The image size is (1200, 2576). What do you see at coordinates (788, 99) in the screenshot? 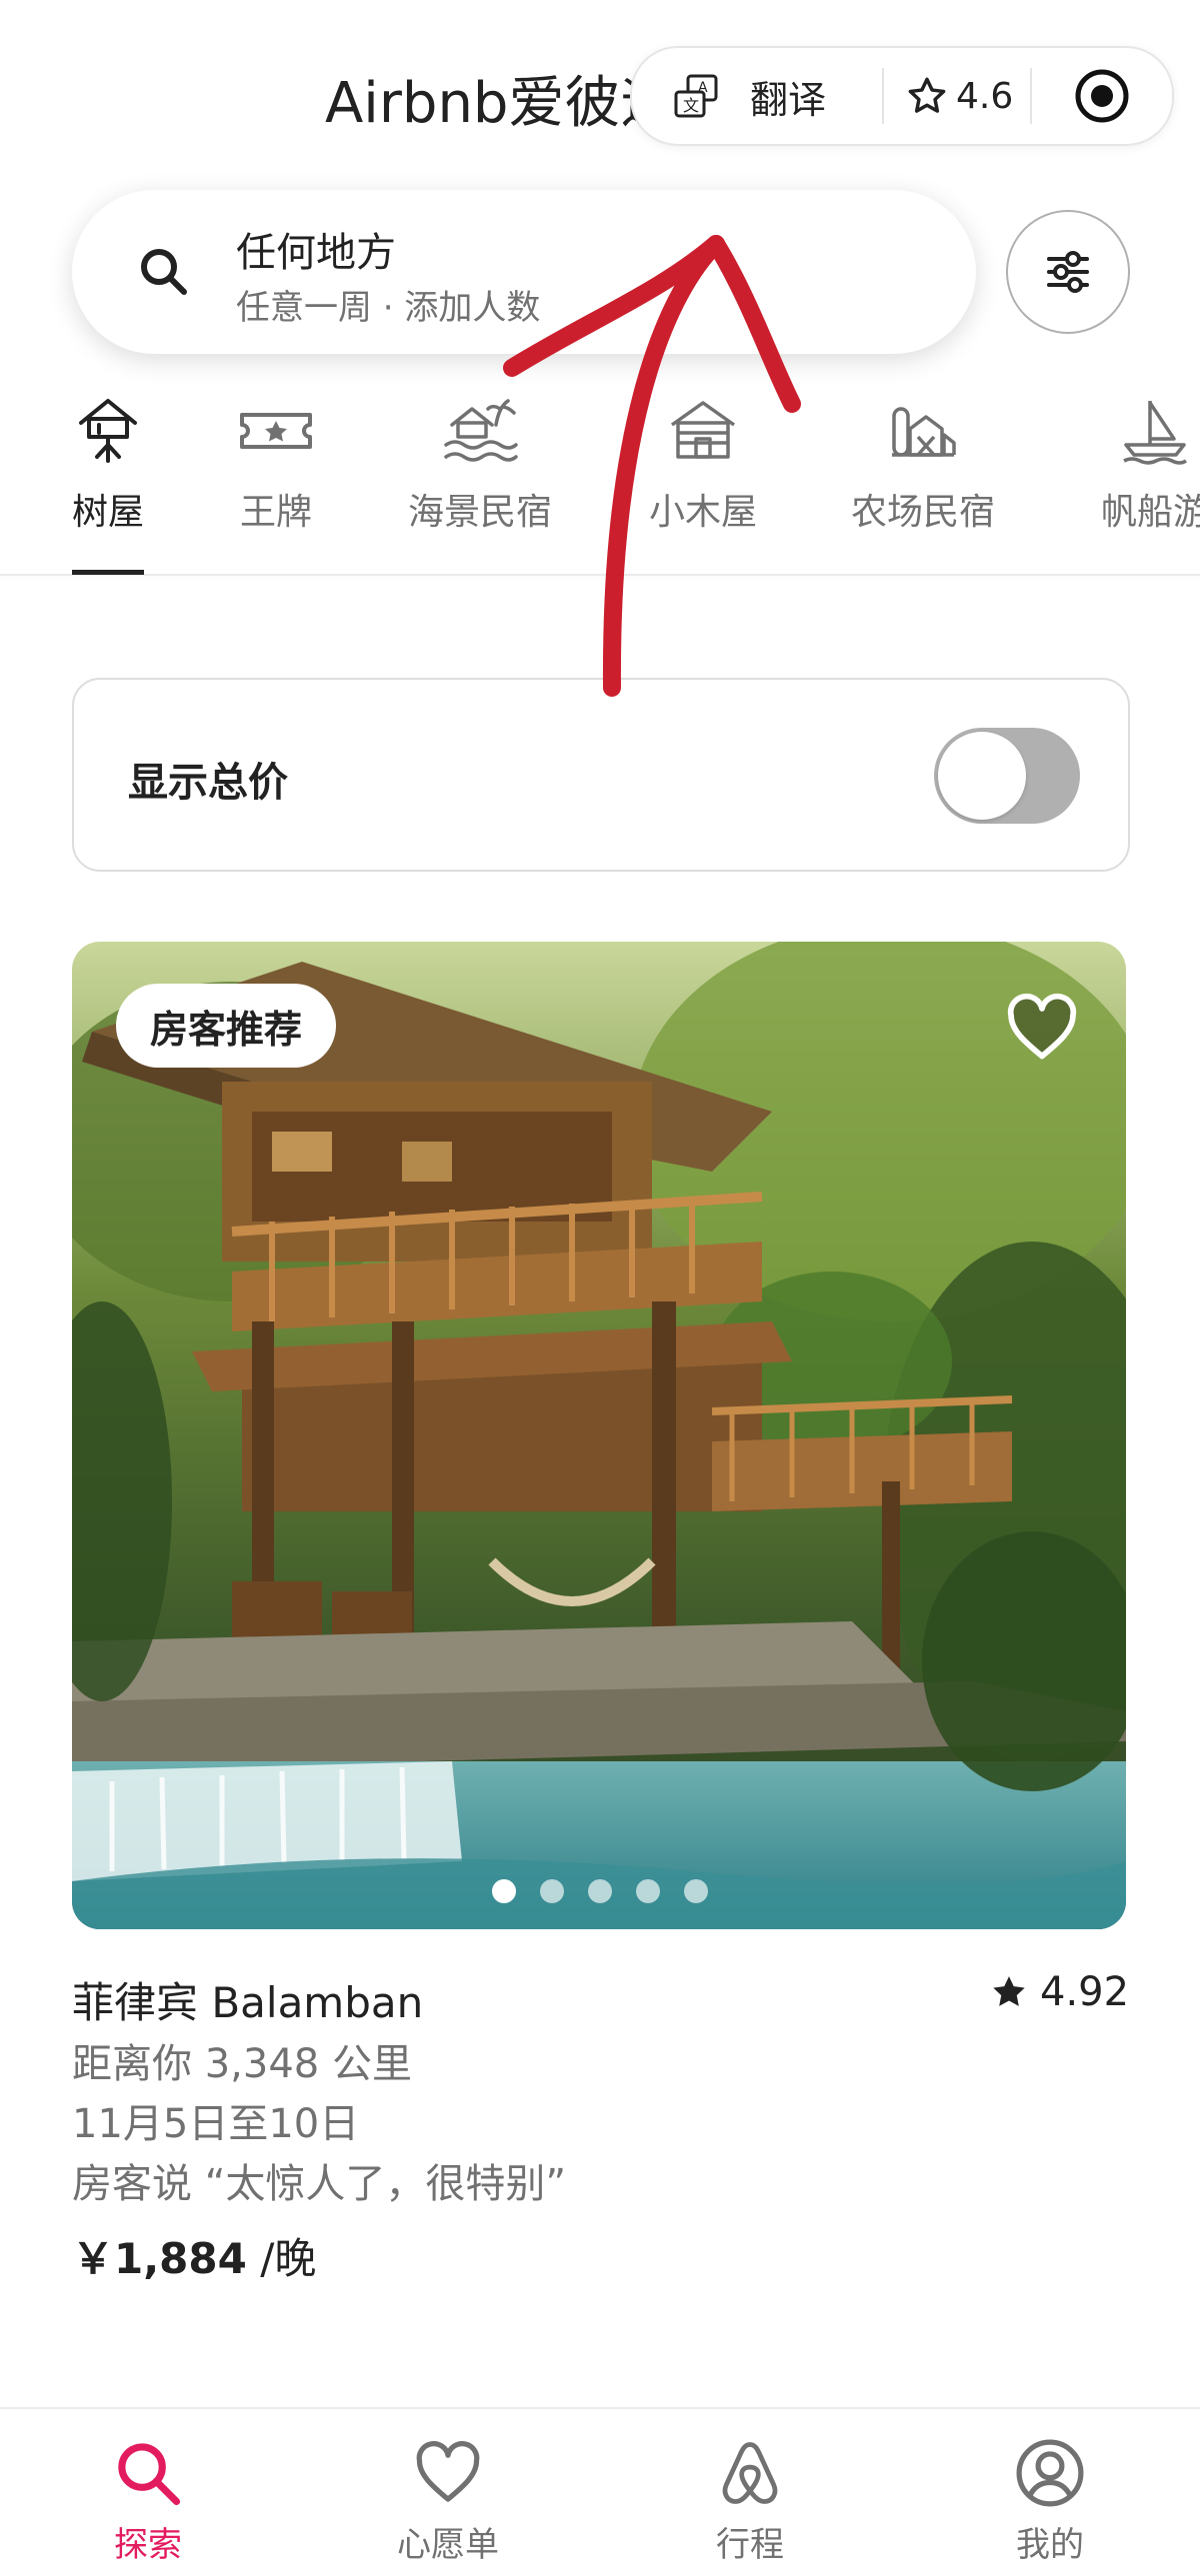
I see `translate-label: 翻译` at bounding box center [788, 99].